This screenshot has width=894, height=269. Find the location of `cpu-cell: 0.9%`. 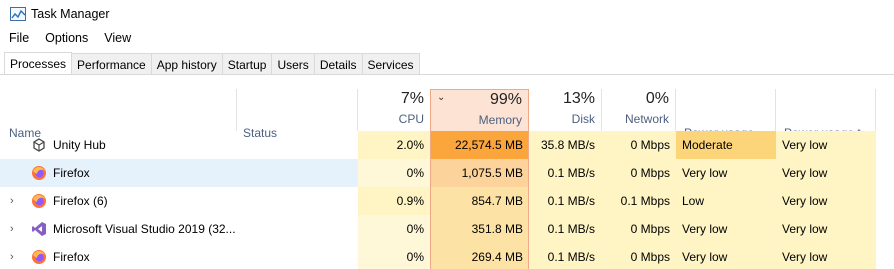

cpu-cell: 0.9% is located at coordinates (394, 201).